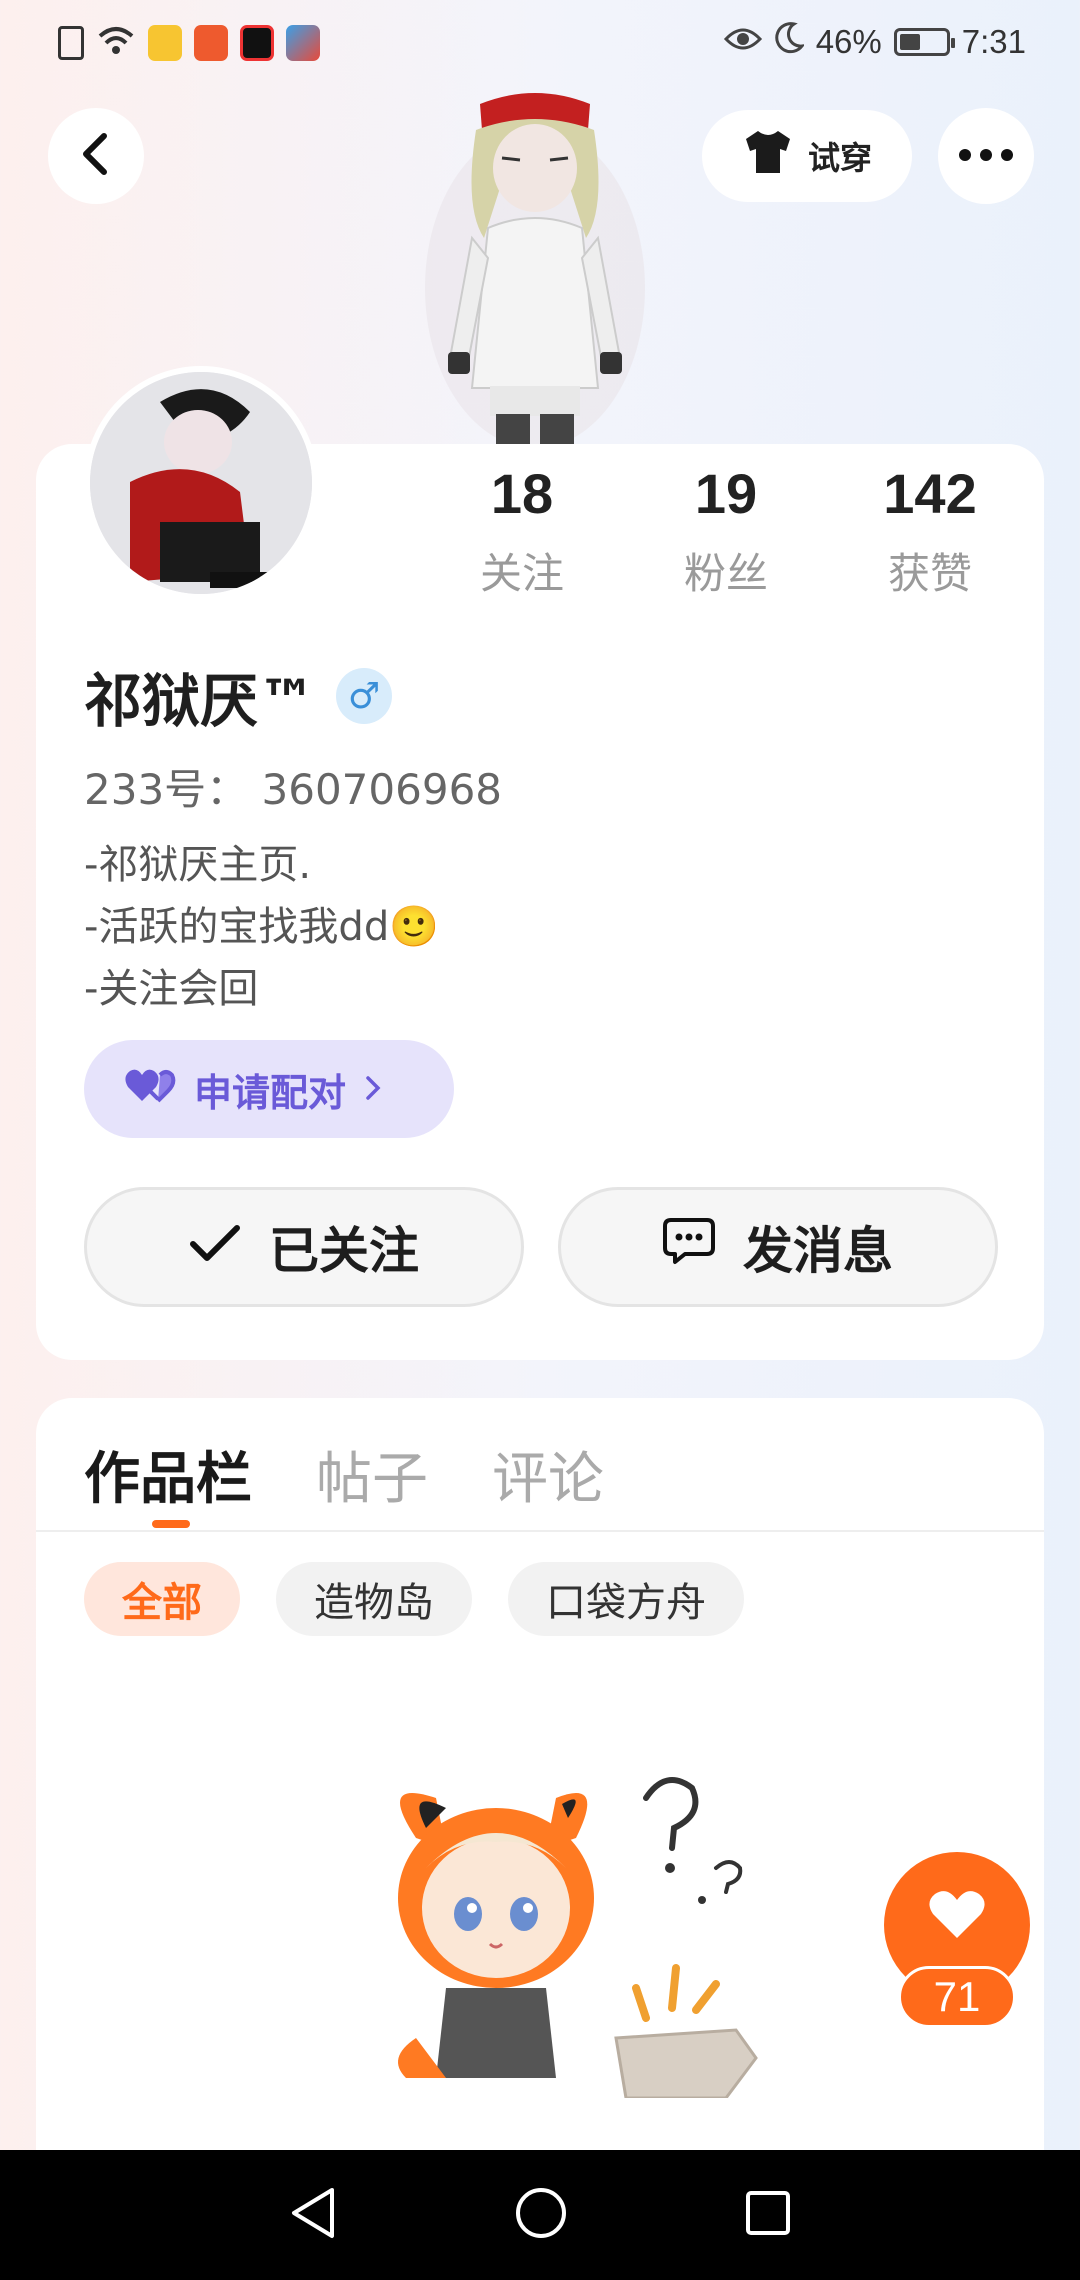  I want to click on followed-button: 已关注, so click(304, 1247).